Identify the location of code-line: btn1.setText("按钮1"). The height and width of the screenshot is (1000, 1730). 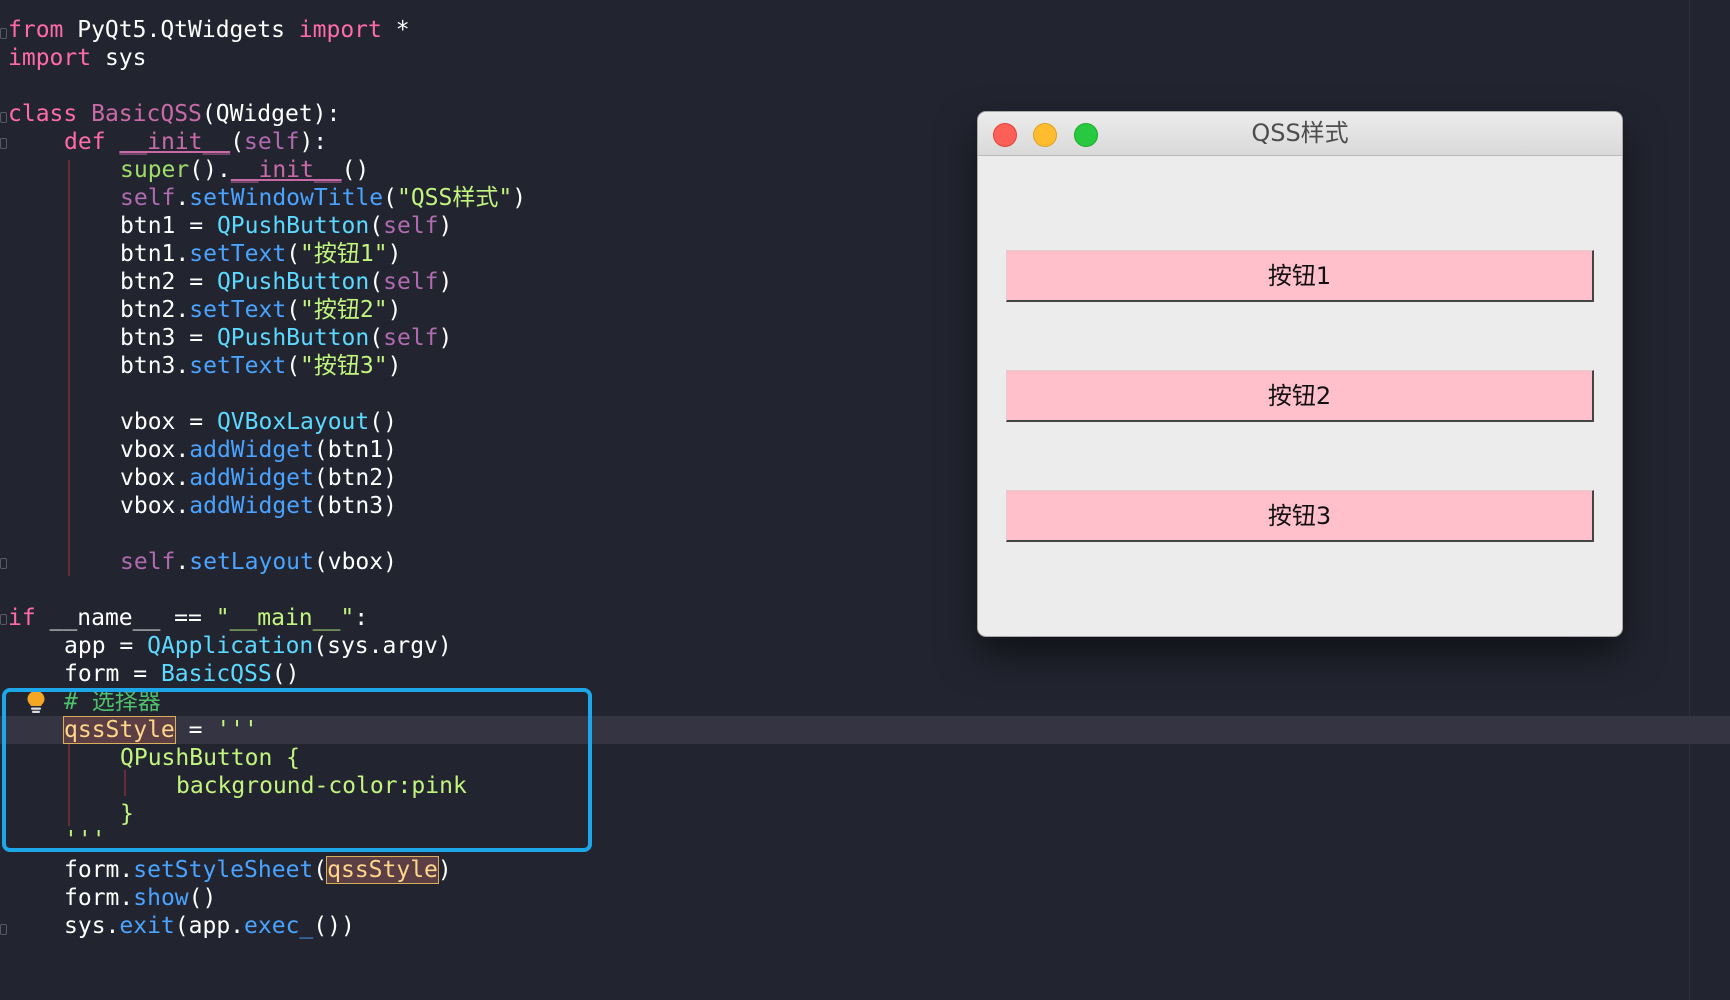
(261, 254).